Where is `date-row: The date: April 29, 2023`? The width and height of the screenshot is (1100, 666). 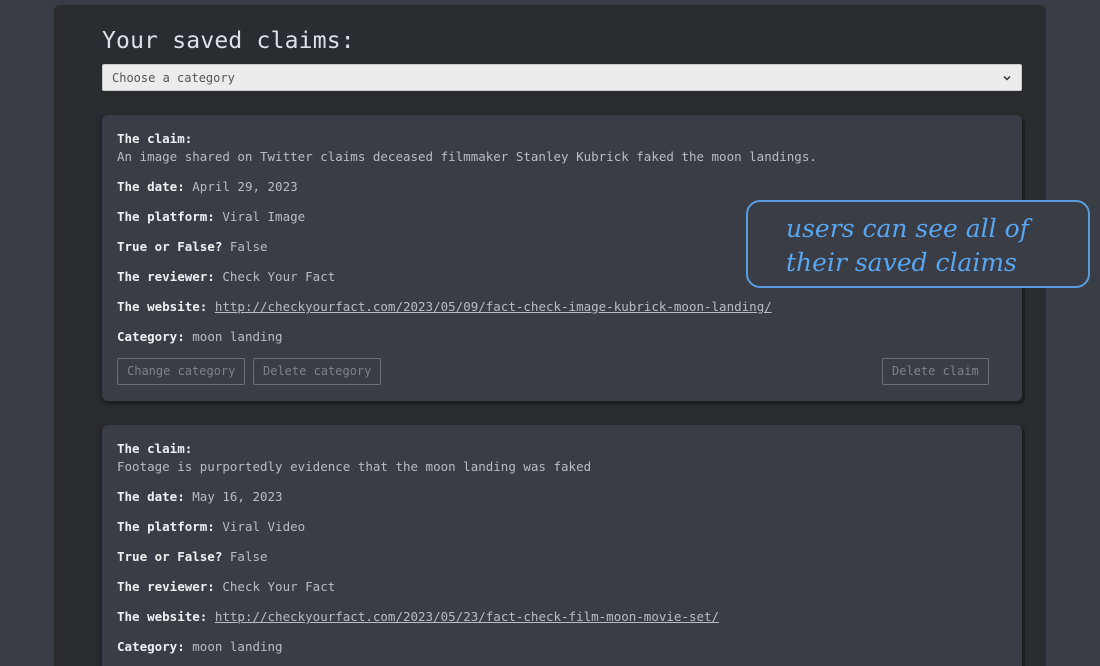 date-row: The date: April 29, 2023 is located at coordinates (207, 186).